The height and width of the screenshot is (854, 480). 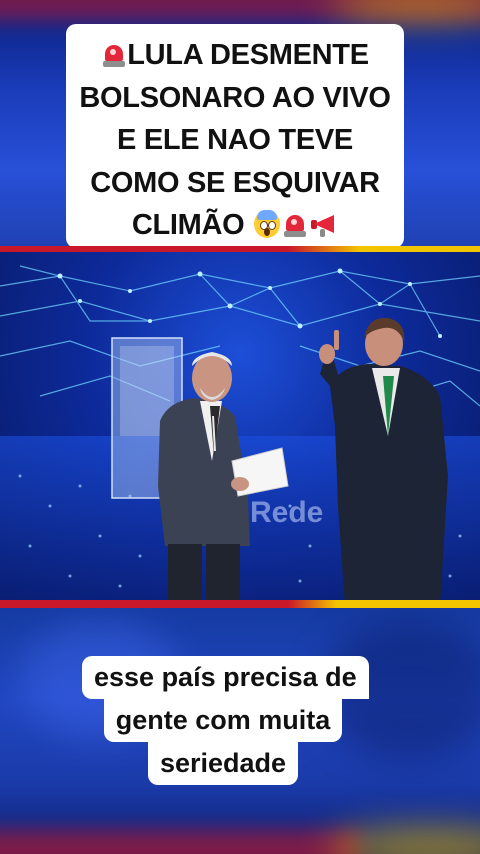 I want to click on title-line-4: COMO SE ESQUIVAR, so click(x=235, y=182).